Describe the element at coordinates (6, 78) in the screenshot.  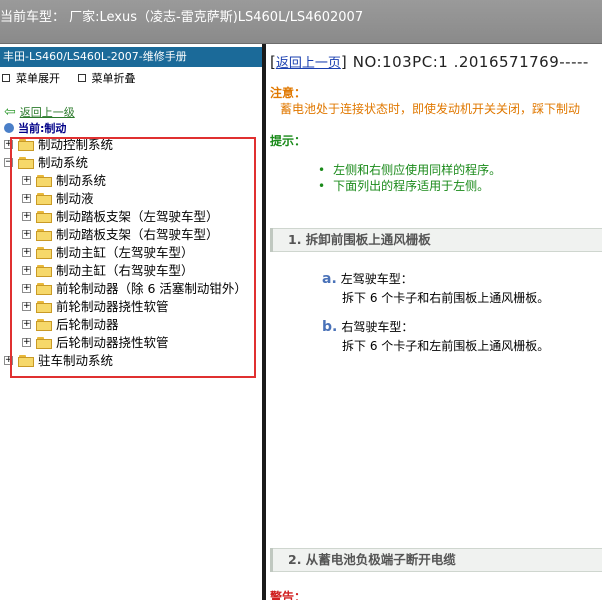
I see `expand-icon` at that location.